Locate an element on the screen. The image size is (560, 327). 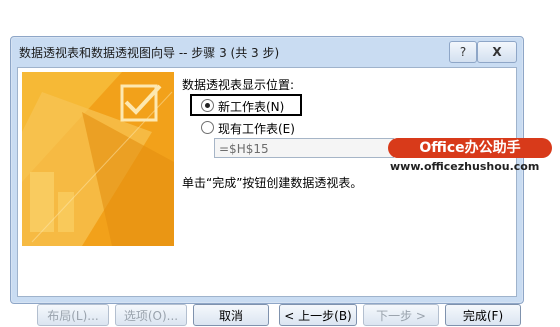
existing-sheet-label: 现有工作表(E) is located at coordinates (256, 128).